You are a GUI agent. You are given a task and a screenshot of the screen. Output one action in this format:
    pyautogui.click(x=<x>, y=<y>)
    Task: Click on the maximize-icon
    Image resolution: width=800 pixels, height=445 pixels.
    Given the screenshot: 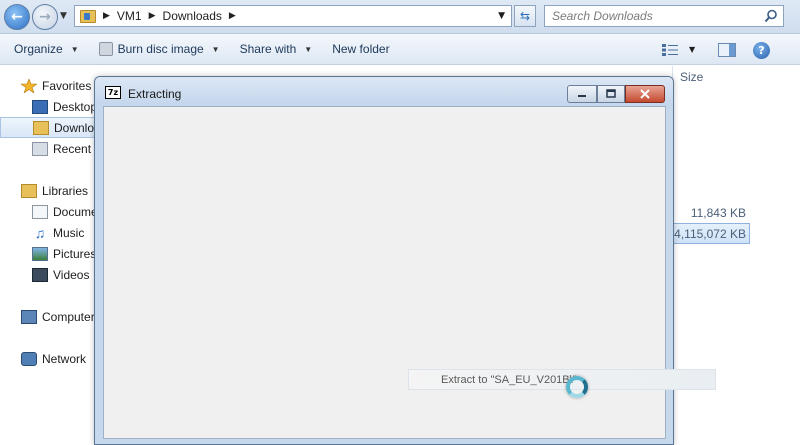 What is the action you would take?
    pyautogui.click(x=611, y=93)
    